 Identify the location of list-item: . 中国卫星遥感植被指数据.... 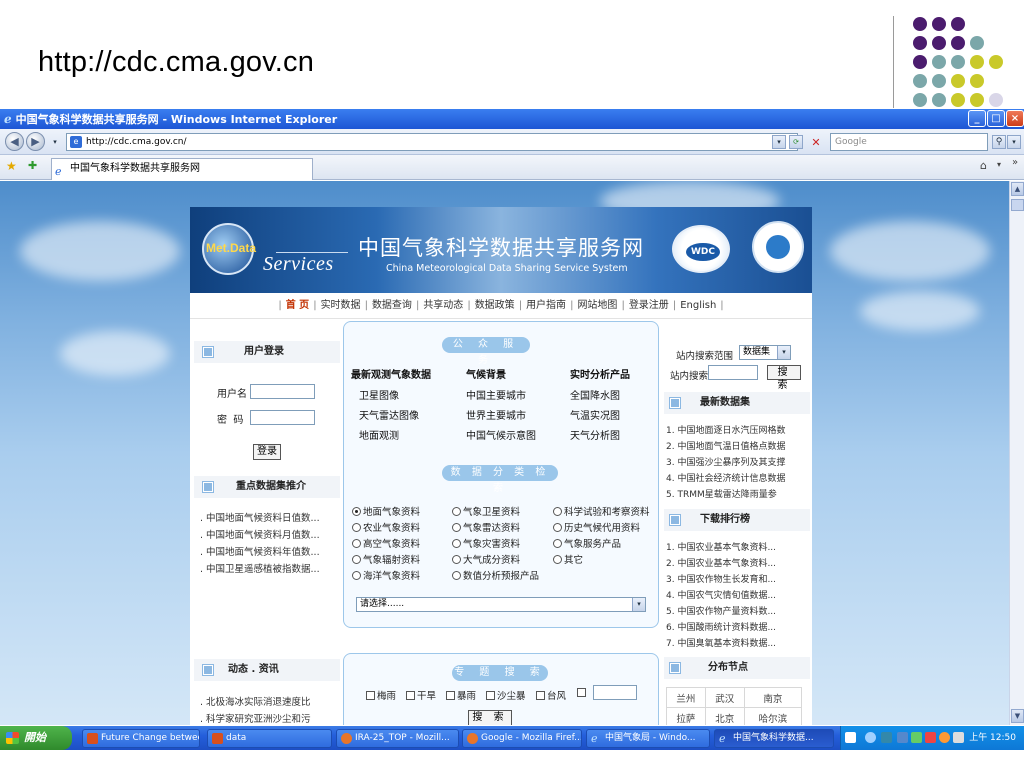
(260, 569).